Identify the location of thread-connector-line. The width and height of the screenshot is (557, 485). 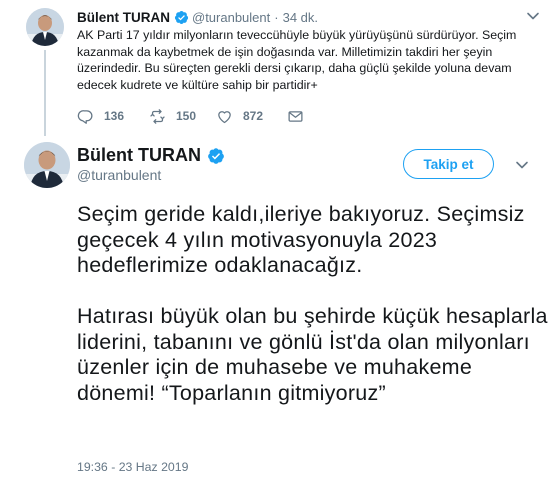
(45, 93).